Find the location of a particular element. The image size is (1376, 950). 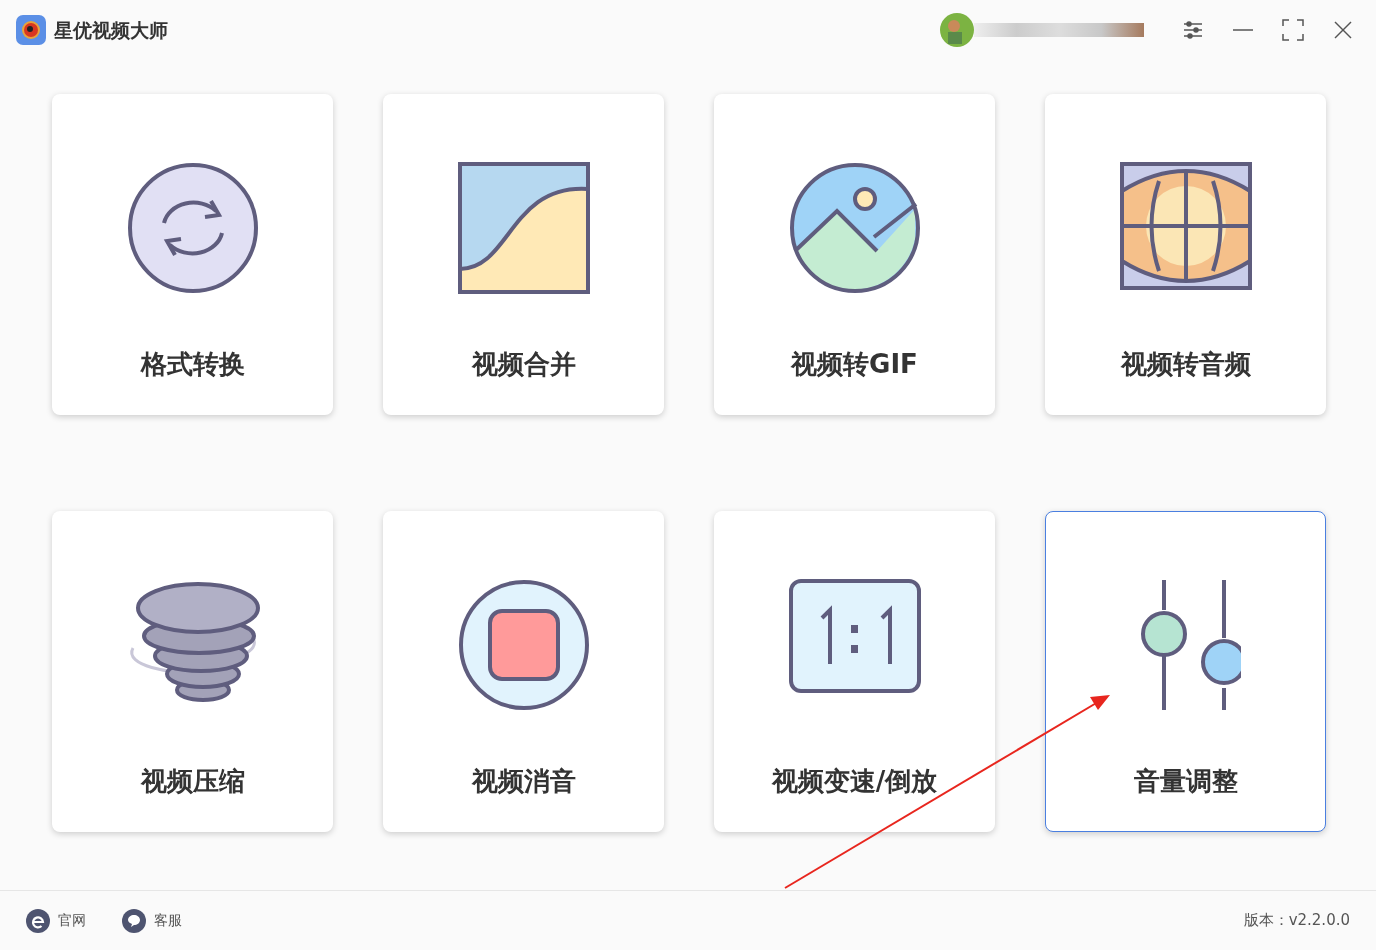

convert-arrows-icon is located at coordinates (192, 228).